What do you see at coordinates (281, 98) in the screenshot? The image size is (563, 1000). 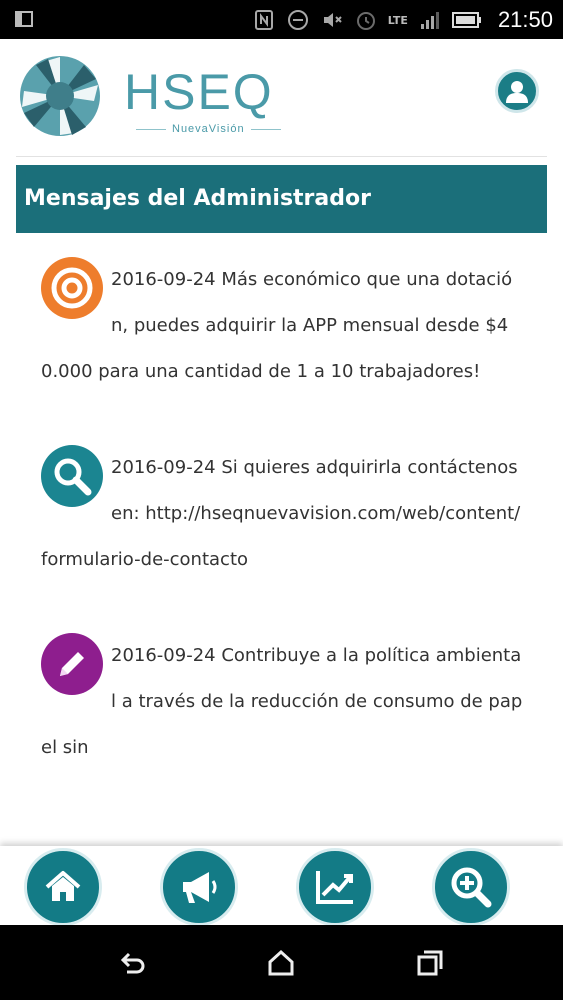 I see `app-header: HSEQ NuevaVisión` at bounding box center [281, 98].